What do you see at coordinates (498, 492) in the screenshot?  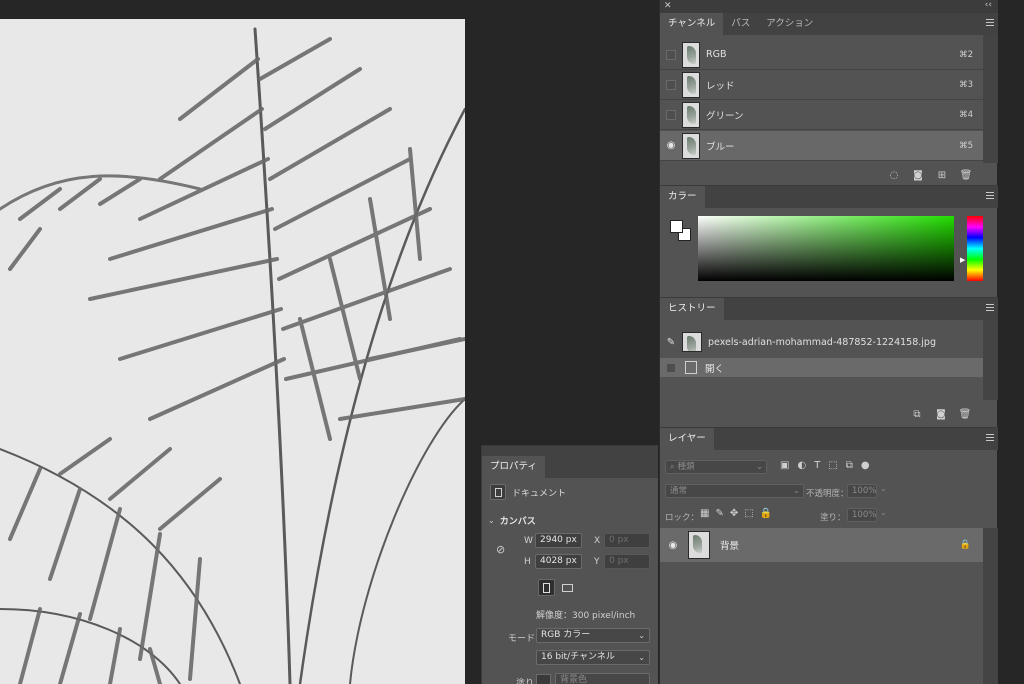 I see `document-icon` at bounding box center [498, 492].